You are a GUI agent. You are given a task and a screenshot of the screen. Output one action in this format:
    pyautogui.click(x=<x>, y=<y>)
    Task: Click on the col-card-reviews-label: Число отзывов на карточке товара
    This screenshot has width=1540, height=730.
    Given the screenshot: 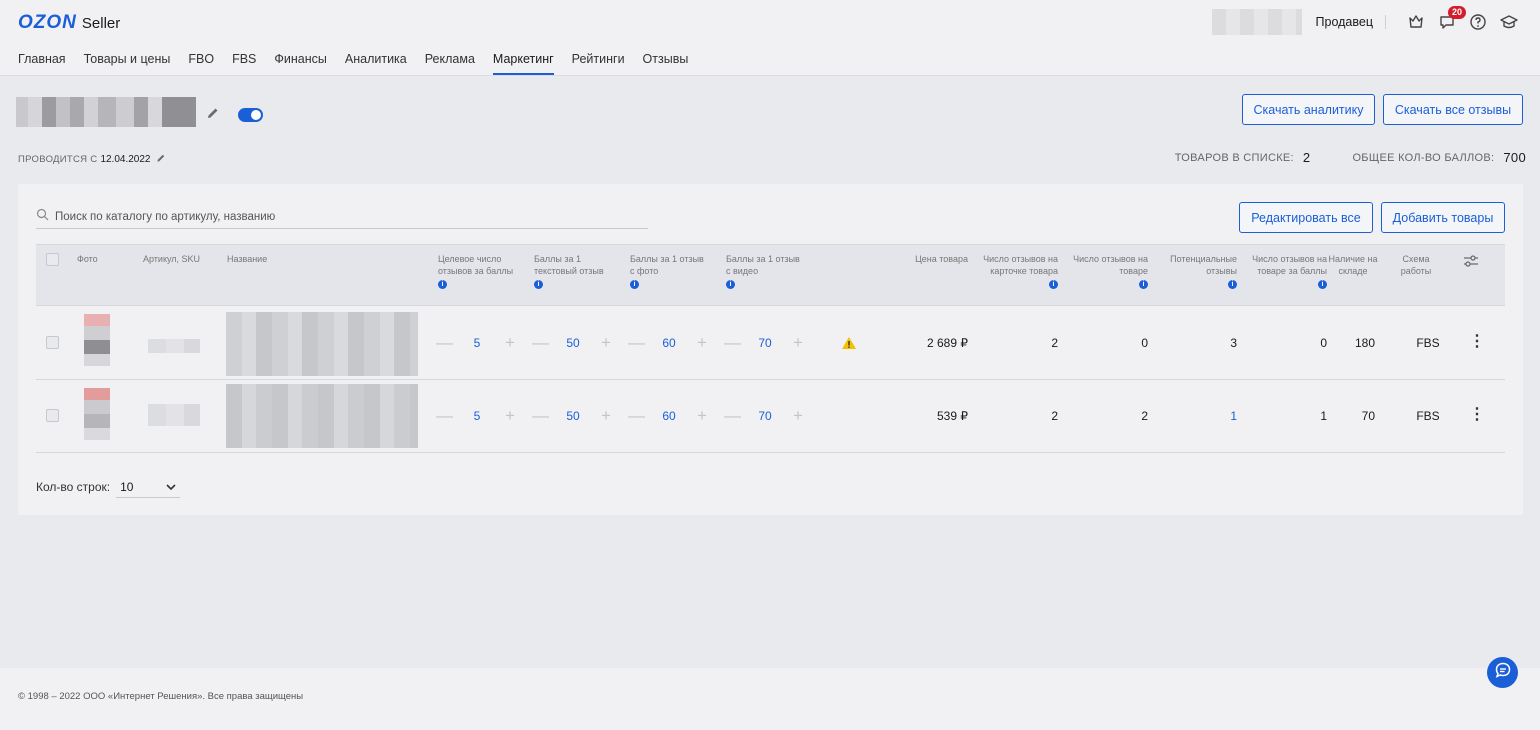 What is the action you would take?
    pyautogui.click(x=1020, y=265)
    